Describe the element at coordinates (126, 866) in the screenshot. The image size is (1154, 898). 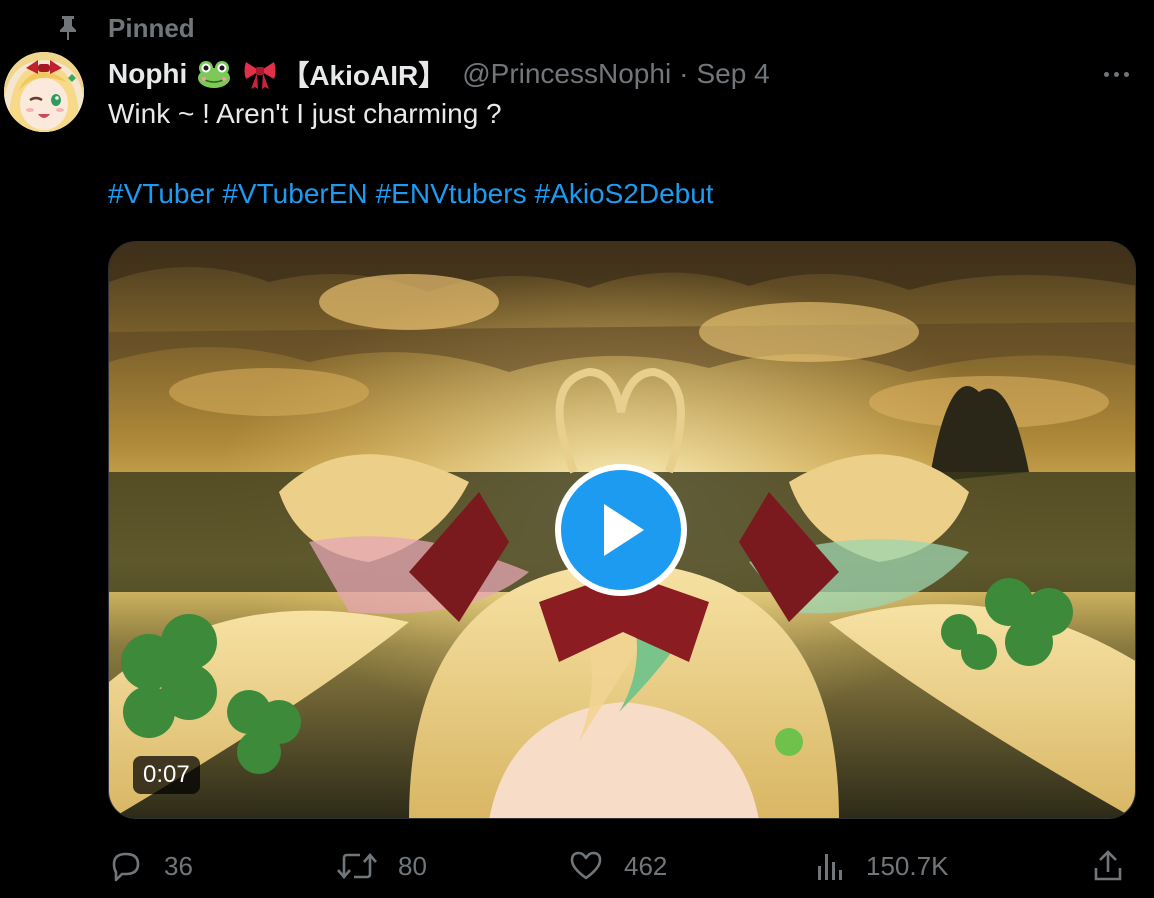
I see `reply-icon` at that location.